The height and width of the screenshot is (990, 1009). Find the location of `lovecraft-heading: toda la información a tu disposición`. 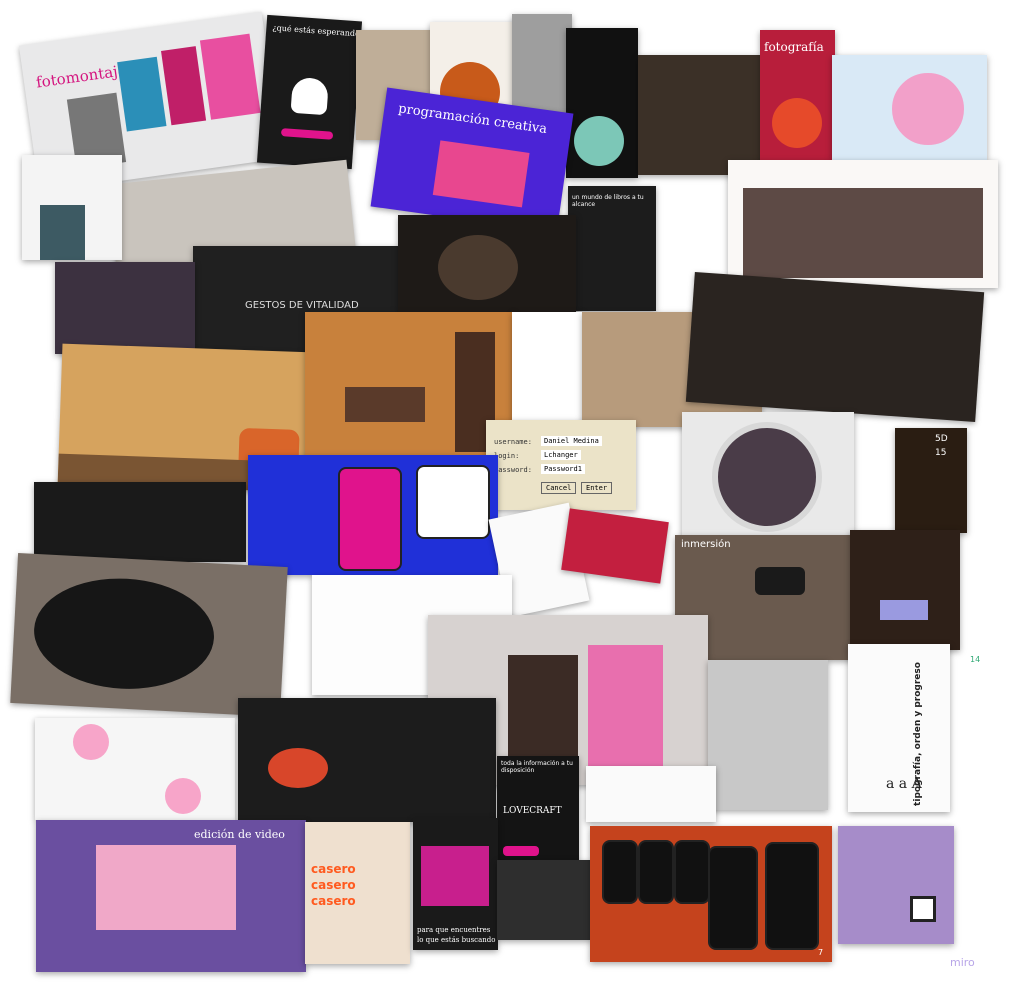

lovecraft-heading: toda la información a tu disposición is located at coordinates (537, 767).